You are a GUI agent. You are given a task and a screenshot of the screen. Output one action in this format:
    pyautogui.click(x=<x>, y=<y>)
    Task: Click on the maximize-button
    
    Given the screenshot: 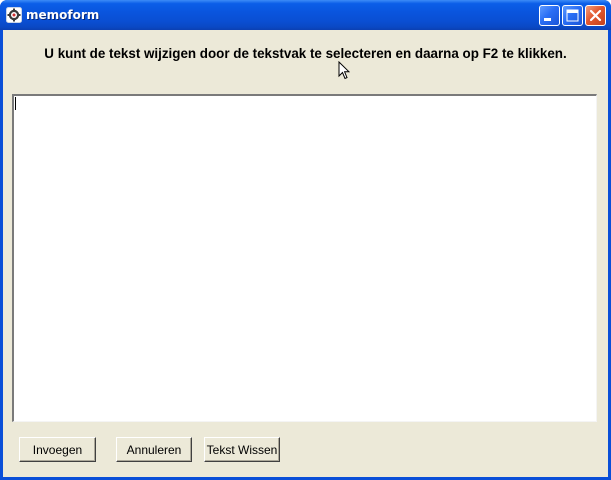 What is the action you would take?
    pyautogui.click(x=572, y=15)
    